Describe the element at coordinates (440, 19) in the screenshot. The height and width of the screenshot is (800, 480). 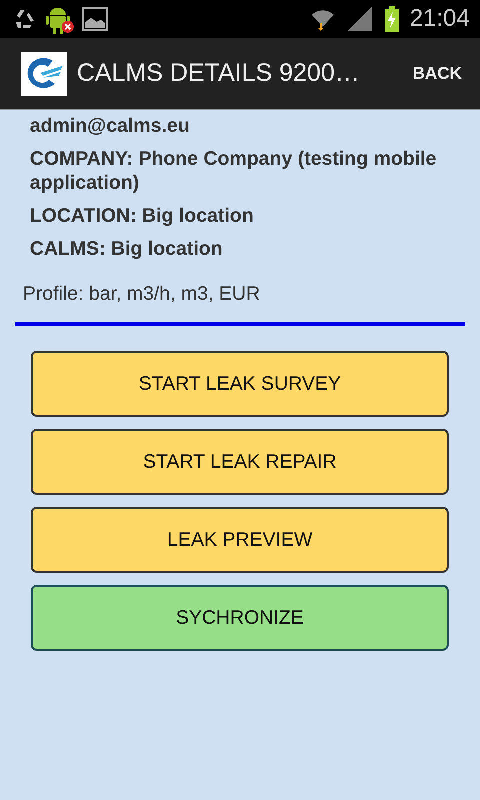
I see `clock-time: 21:04` at that location.